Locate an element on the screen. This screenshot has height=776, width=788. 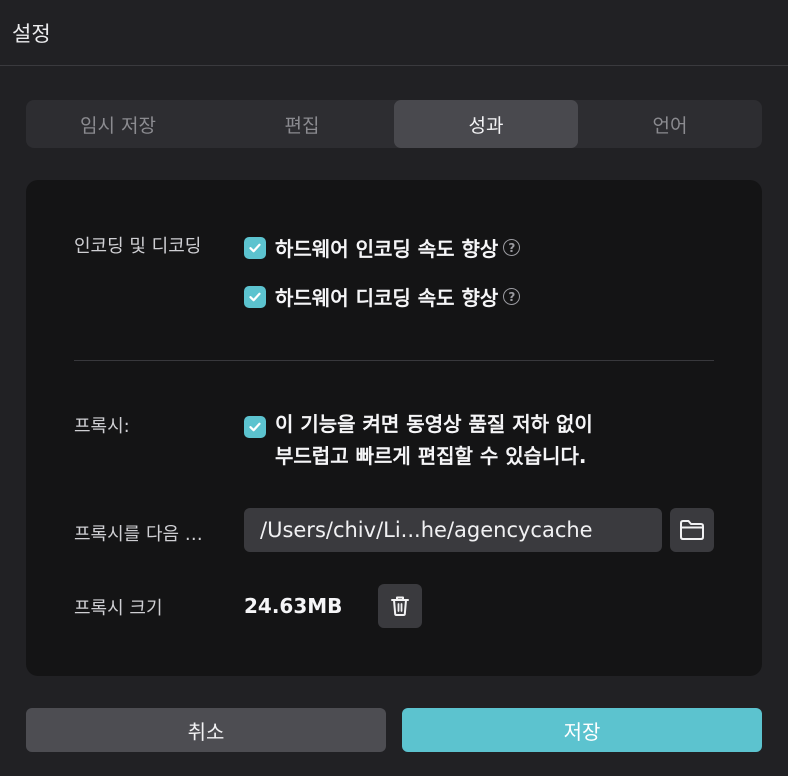
proxy-size-label: 프록시 크기 is located at coordinates (118, 608).